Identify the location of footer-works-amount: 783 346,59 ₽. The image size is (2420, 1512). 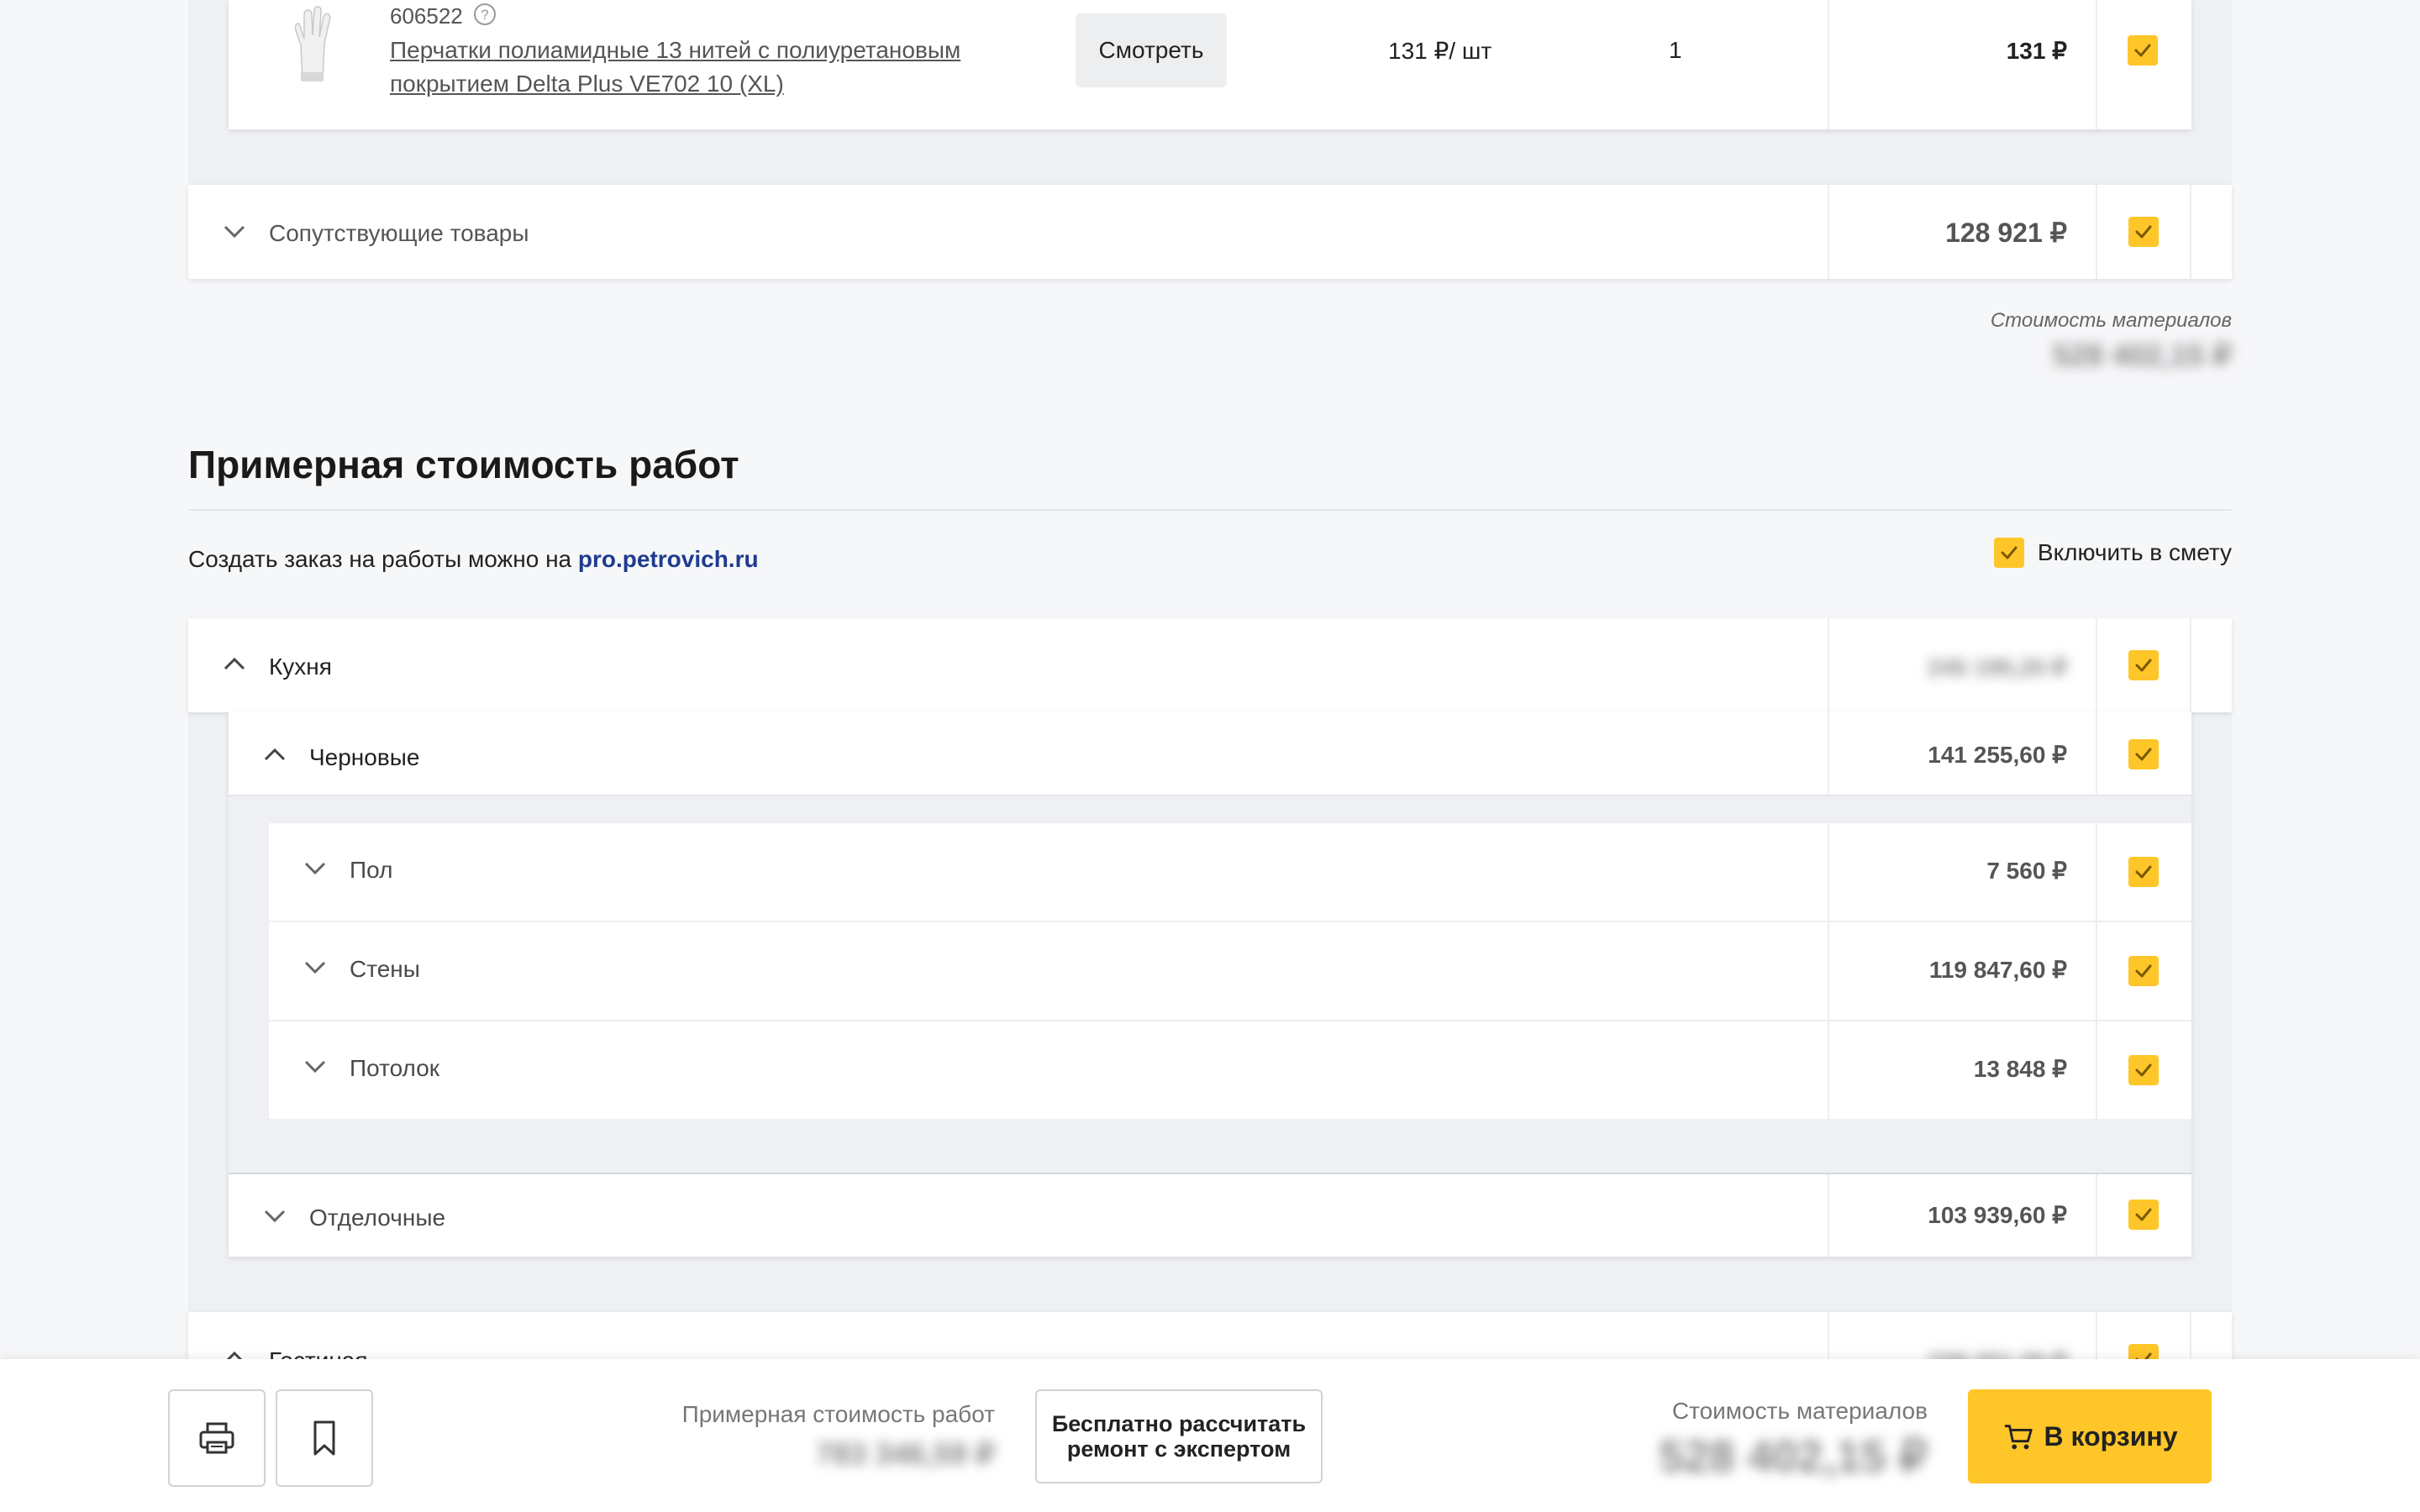
(905, 1453).